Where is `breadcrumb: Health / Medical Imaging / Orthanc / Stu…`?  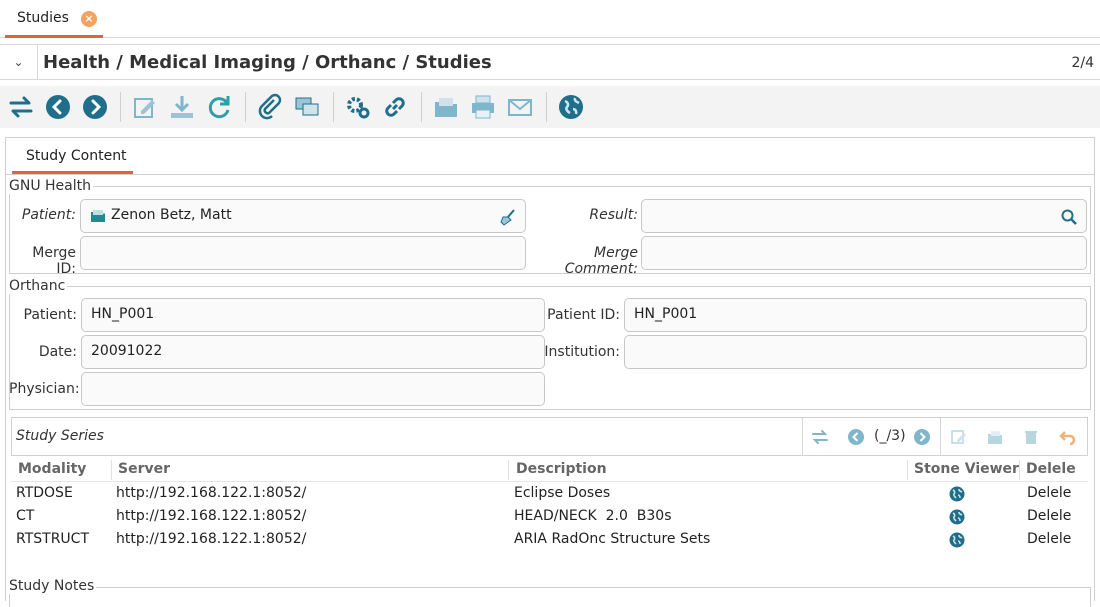 breadcrumb: Health / Medical Imaging / Orthanc / Stu… is located at coordinates (267, 62).